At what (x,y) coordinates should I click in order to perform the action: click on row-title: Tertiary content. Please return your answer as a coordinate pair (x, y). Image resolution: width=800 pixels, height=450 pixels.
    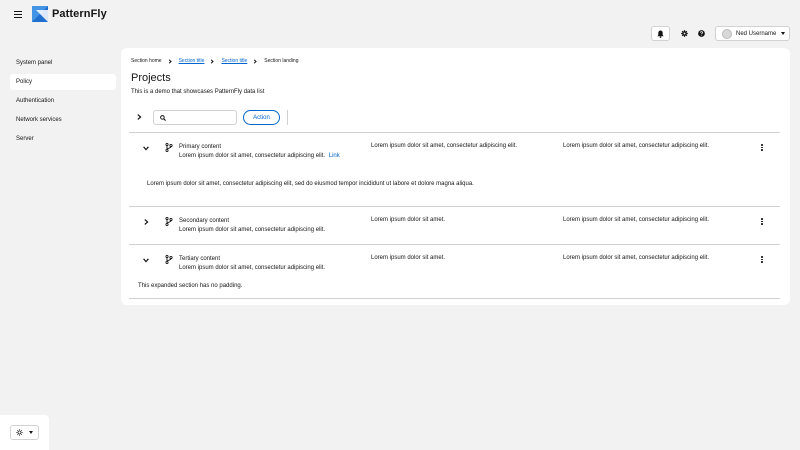
    Looking at the image, I should click on (200, 259).